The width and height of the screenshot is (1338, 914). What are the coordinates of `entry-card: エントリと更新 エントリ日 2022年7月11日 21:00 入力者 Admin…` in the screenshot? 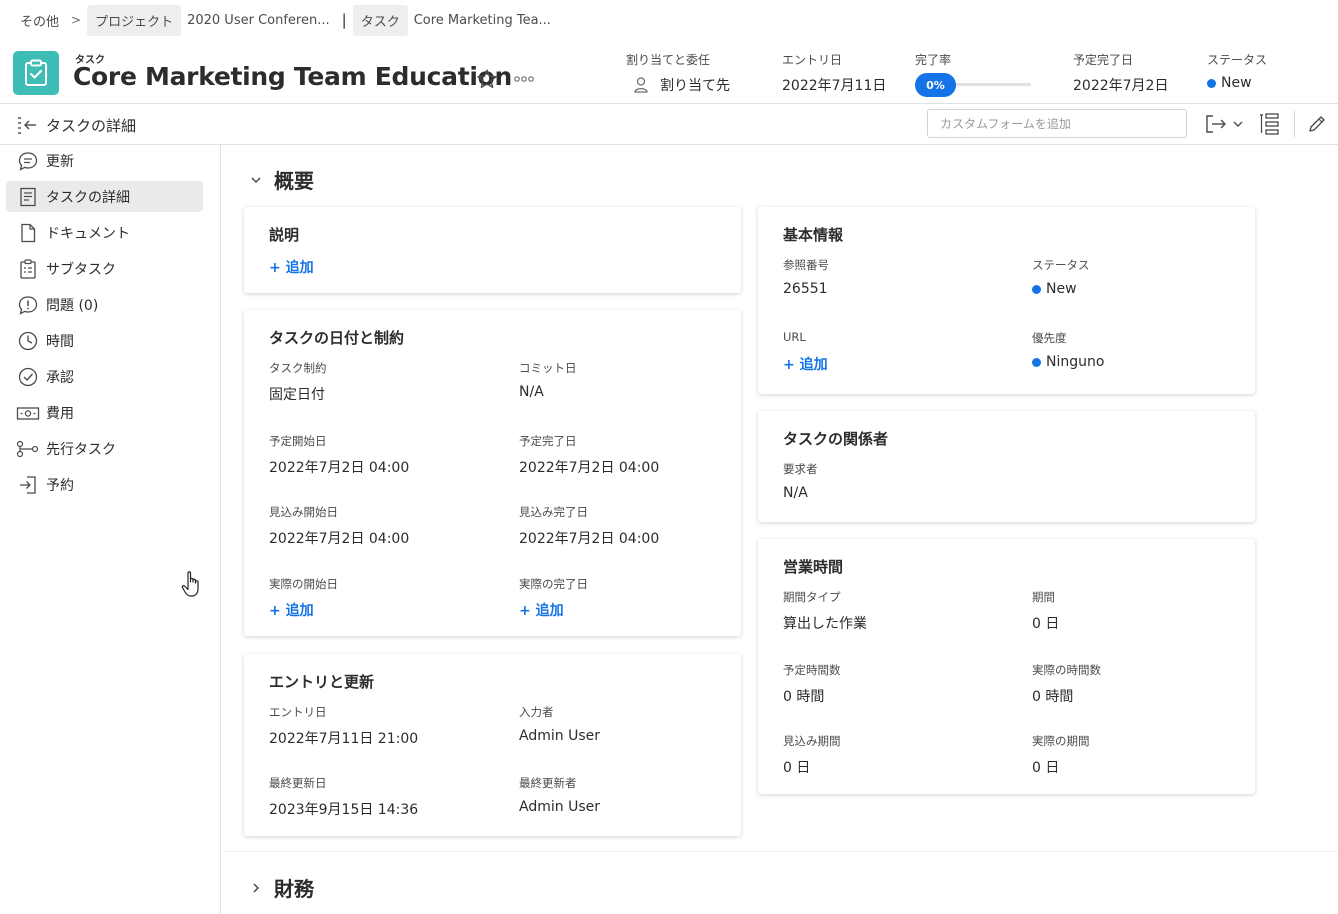 It's located at (492, 745).